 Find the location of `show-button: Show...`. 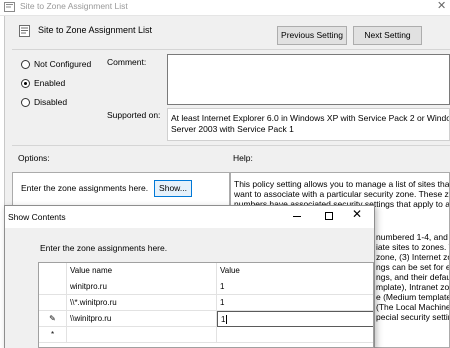

show-button: Show... is located at coordinates (173, 188).